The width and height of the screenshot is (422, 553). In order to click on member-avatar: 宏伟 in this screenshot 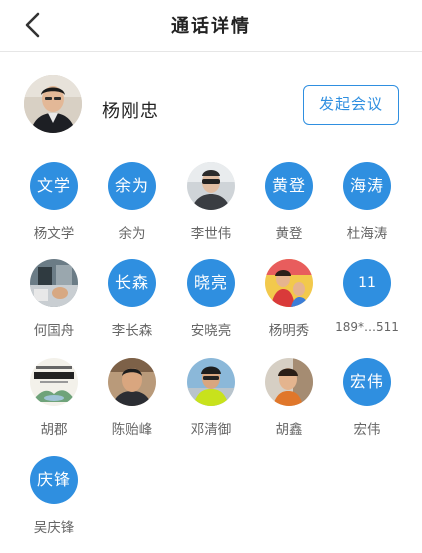, I will do `click(367, 382)`.